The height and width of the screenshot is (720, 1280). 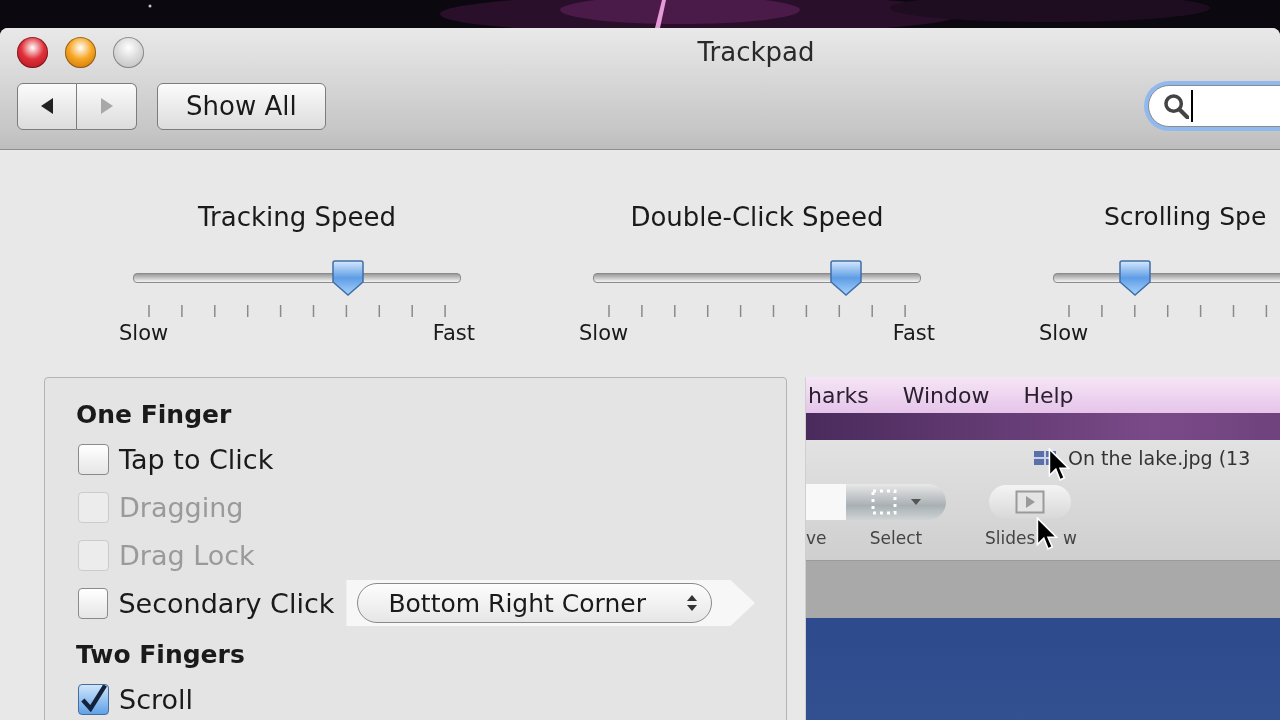 What do you see at coordinates (1070, 538) in the screenshot?
I see `toolbar-label: w` at bounding box center [1070, 538].